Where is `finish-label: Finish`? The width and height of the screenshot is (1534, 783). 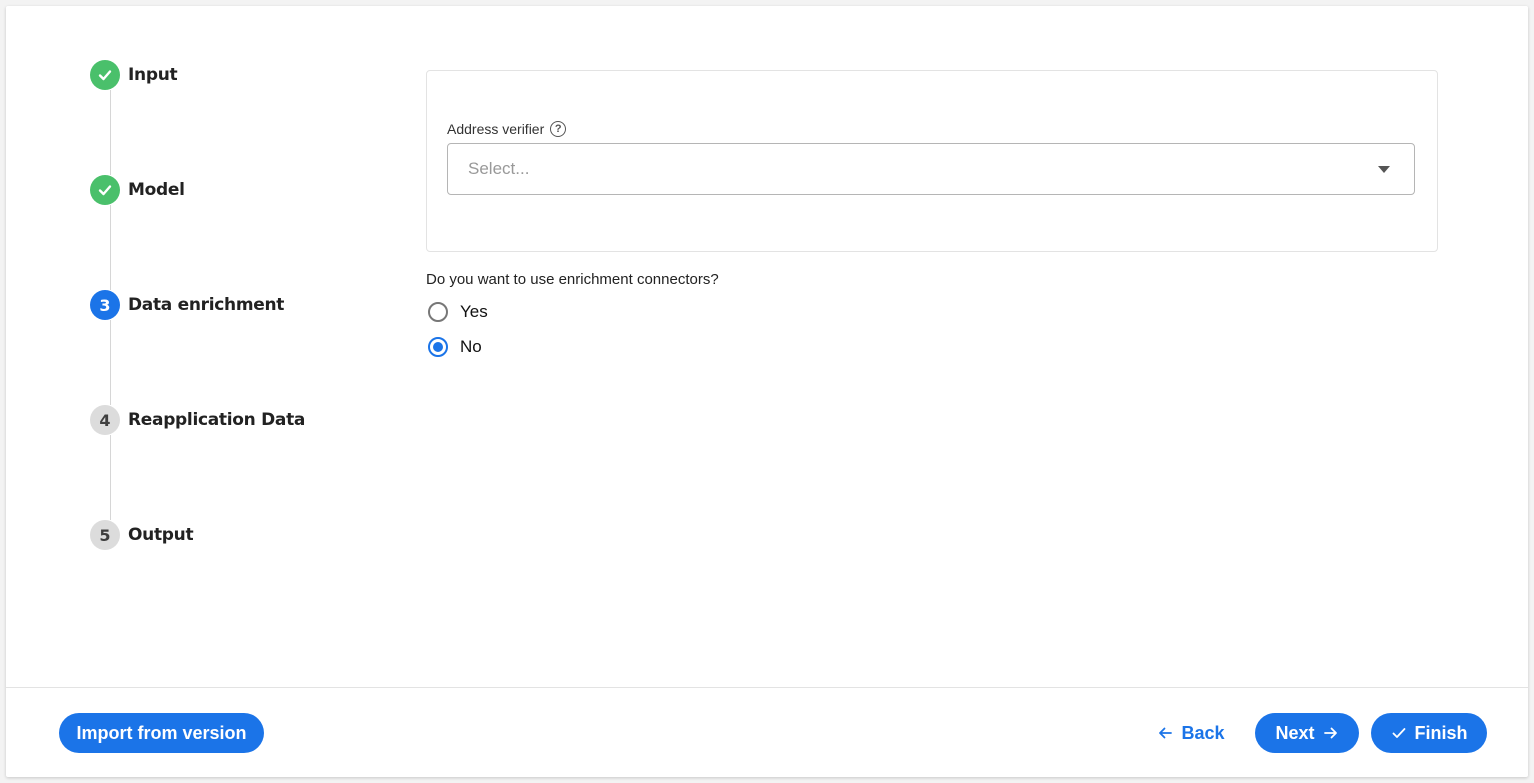
finish-label: Finish is located at coordinates (1441, 732).